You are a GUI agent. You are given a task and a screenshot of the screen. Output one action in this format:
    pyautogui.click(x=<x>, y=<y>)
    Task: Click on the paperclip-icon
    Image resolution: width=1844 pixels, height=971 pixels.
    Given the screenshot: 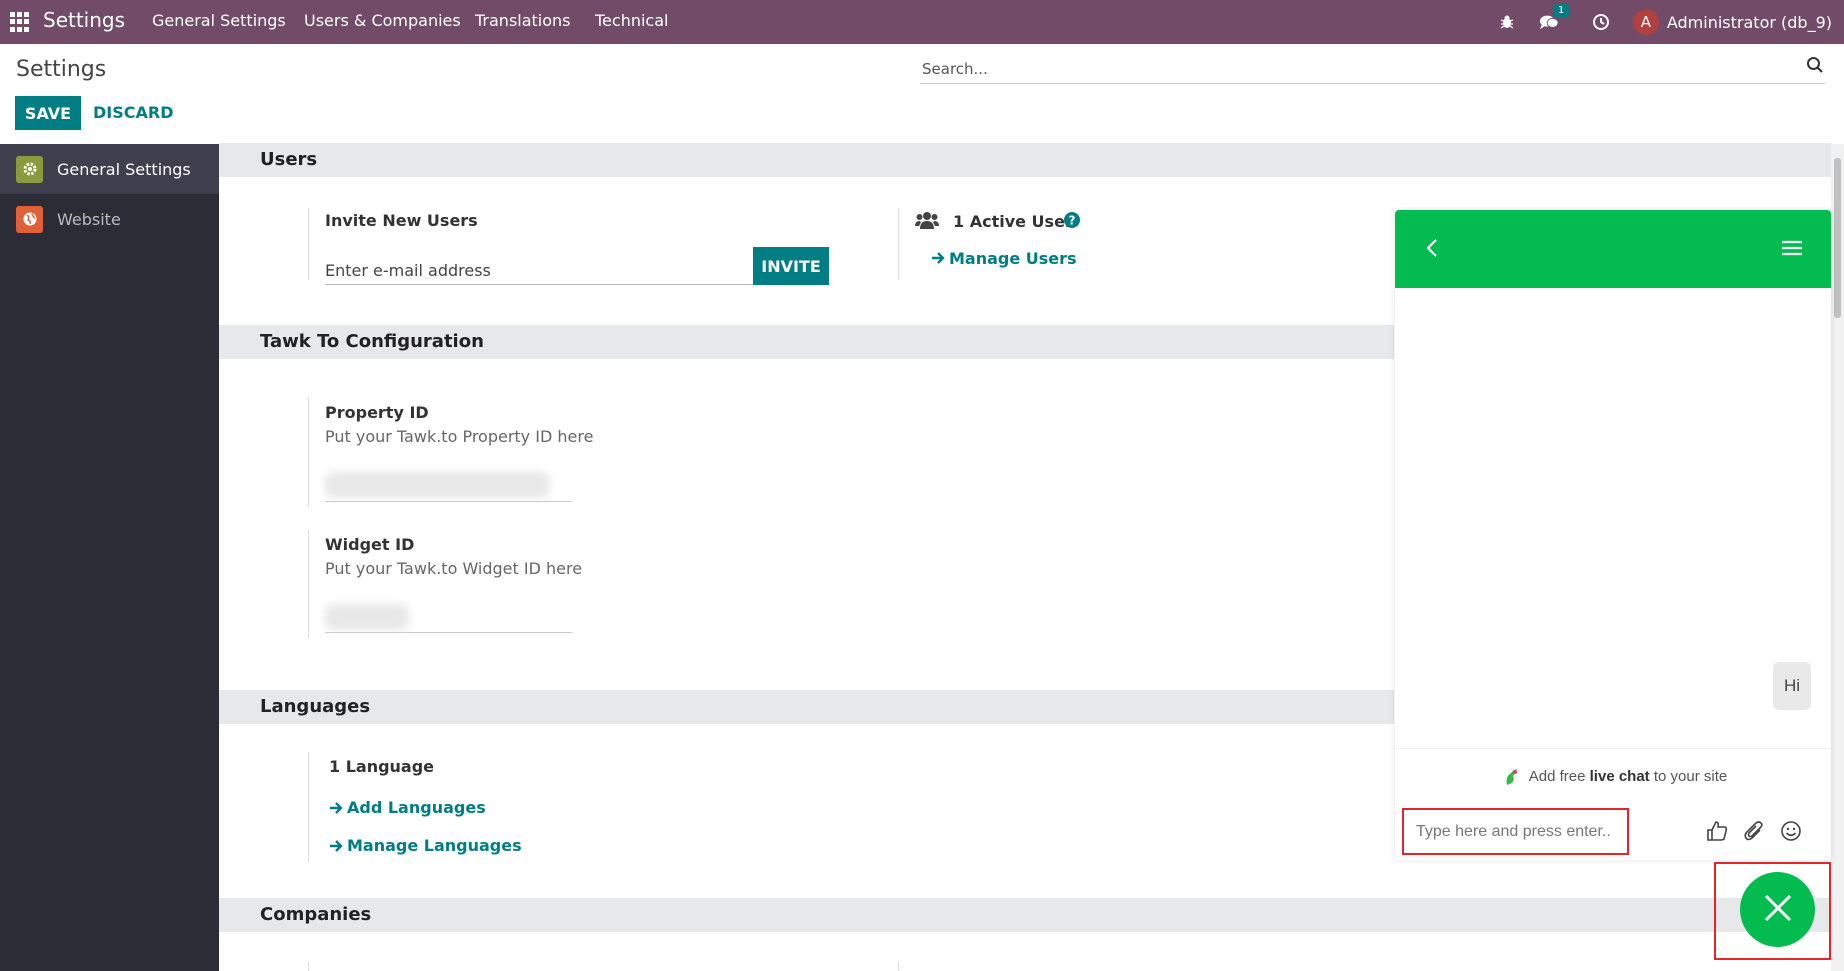 What is the action you would take?
    pyautogui.click(x=1754, y=833)
    